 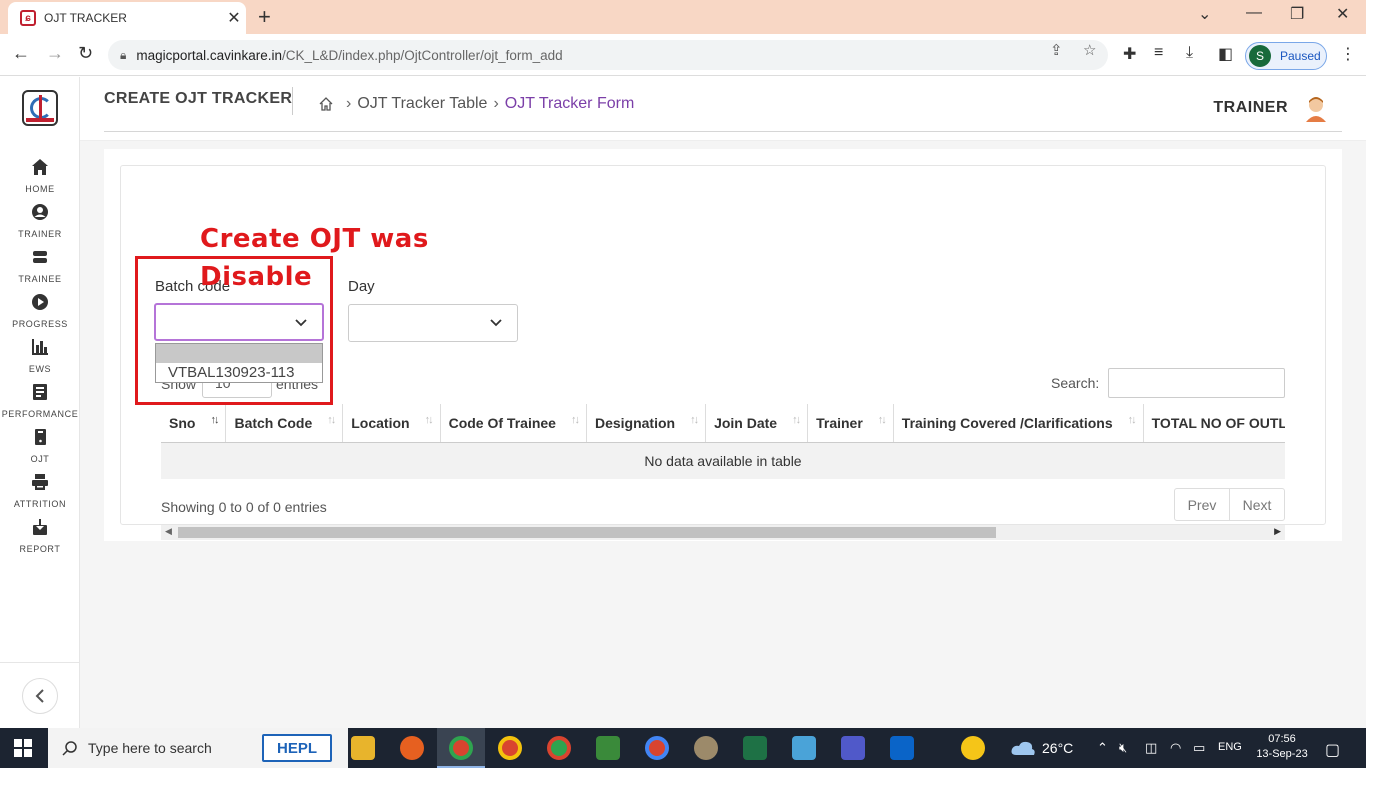 I want to click on next-page-button: Next, so click(x=1257, y=504).